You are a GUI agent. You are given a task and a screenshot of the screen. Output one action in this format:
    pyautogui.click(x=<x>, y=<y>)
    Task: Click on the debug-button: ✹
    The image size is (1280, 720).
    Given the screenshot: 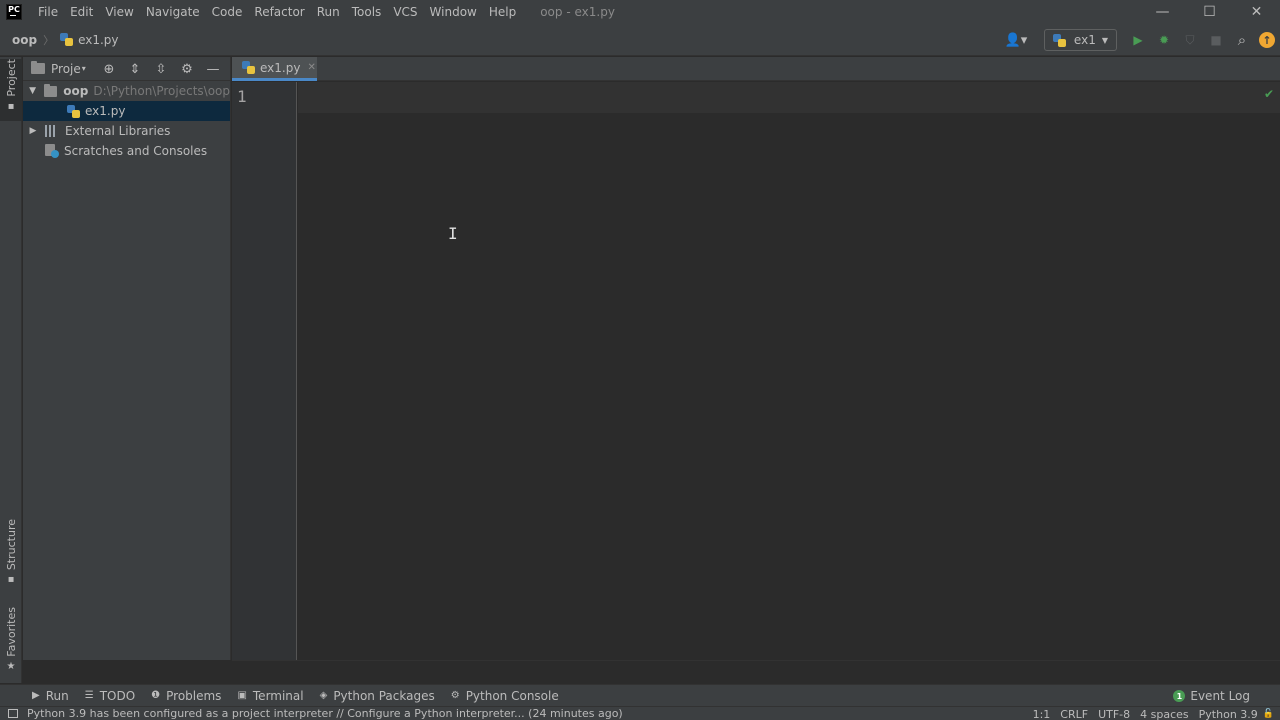 What is the action you would take?
    pyautogui.click(x=1164, y=40)
    